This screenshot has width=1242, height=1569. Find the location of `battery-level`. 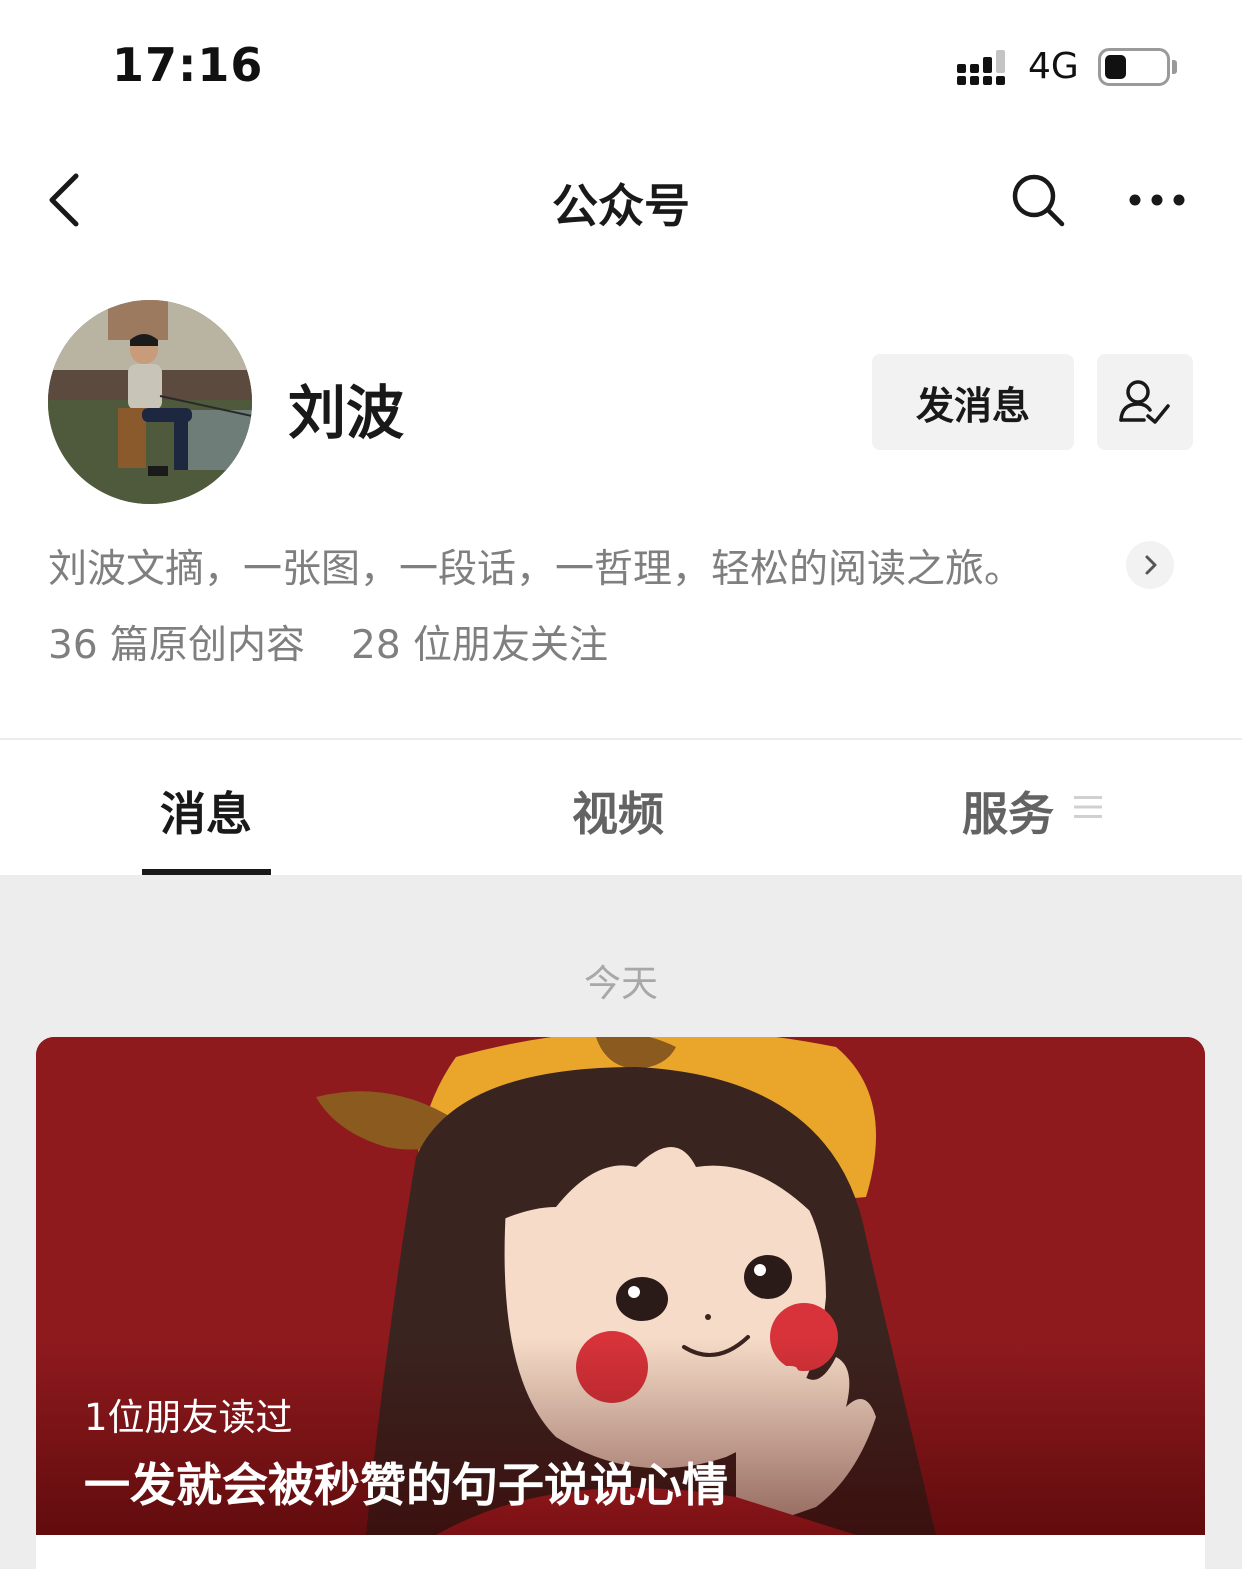

battery-level is located at coordinates (1115, 67).